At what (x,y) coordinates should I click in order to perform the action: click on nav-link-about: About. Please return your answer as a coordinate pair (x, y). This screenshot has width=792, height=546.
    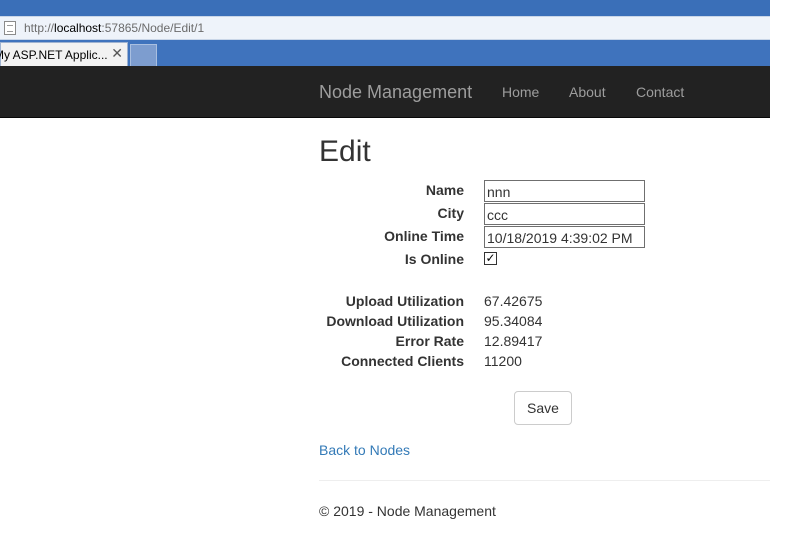
    Looking at the image, I should click on (587, 92).